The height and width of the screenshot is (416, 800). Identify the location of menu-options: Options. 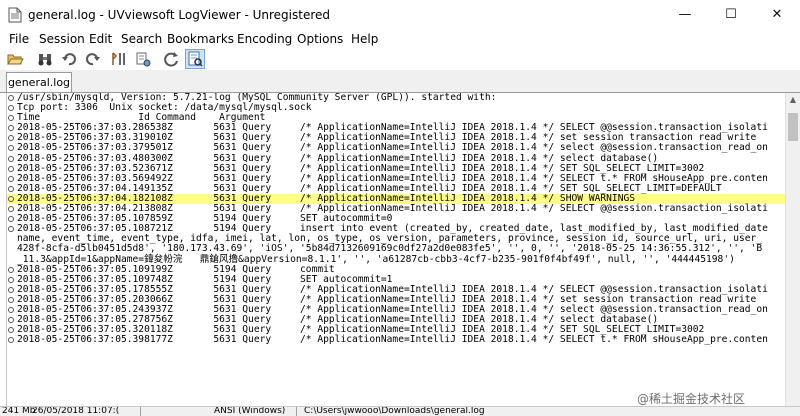
(320, 39).